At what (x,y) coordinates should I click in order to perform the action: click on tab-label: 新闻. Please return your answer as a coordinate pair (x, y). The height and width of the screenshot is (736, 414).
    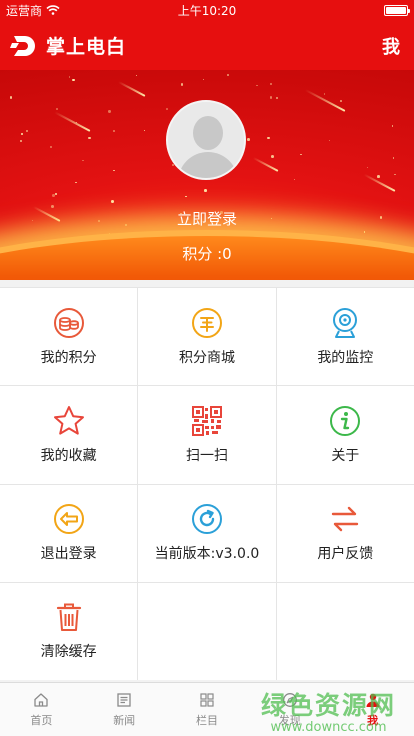
    Looking at the image, I should click on (124, 720).